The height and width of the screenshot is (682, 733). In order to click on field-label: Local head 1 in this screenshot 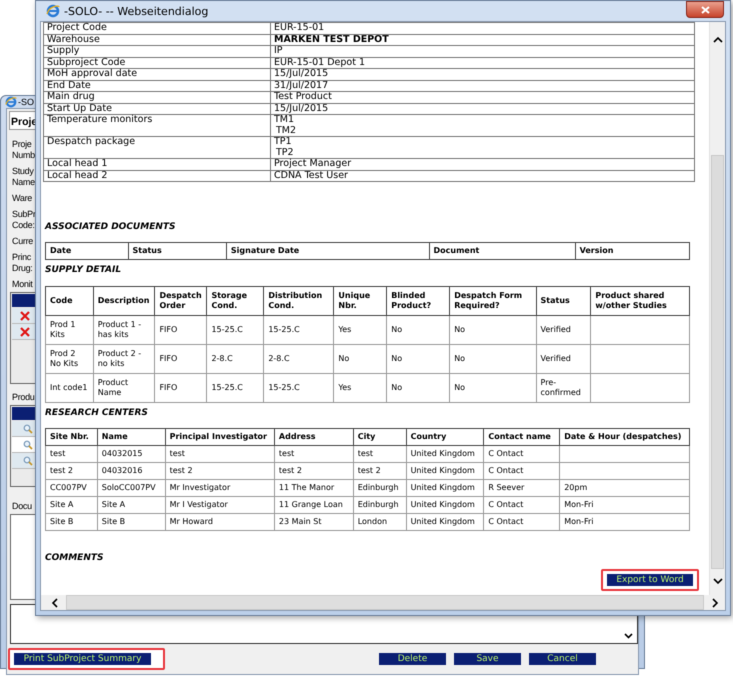, I will do `click(157, 164)`.